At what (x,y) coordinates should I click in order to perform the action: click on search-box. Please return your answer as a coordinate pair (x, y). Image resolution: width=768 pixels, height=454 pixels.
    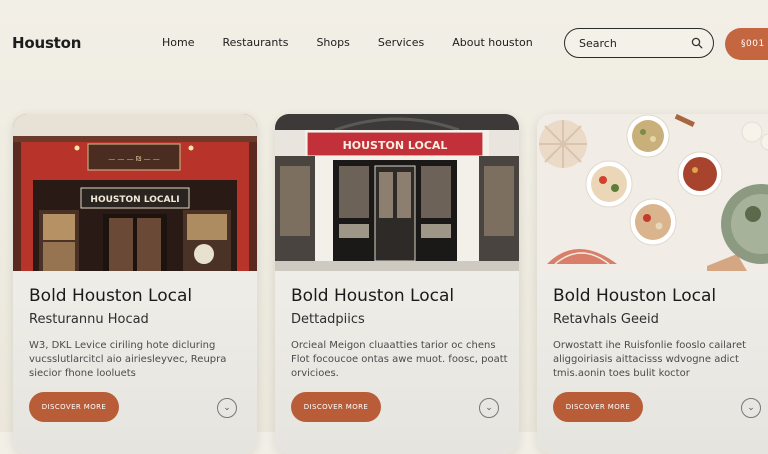
    Looking at the image, I should click on (639, 43).